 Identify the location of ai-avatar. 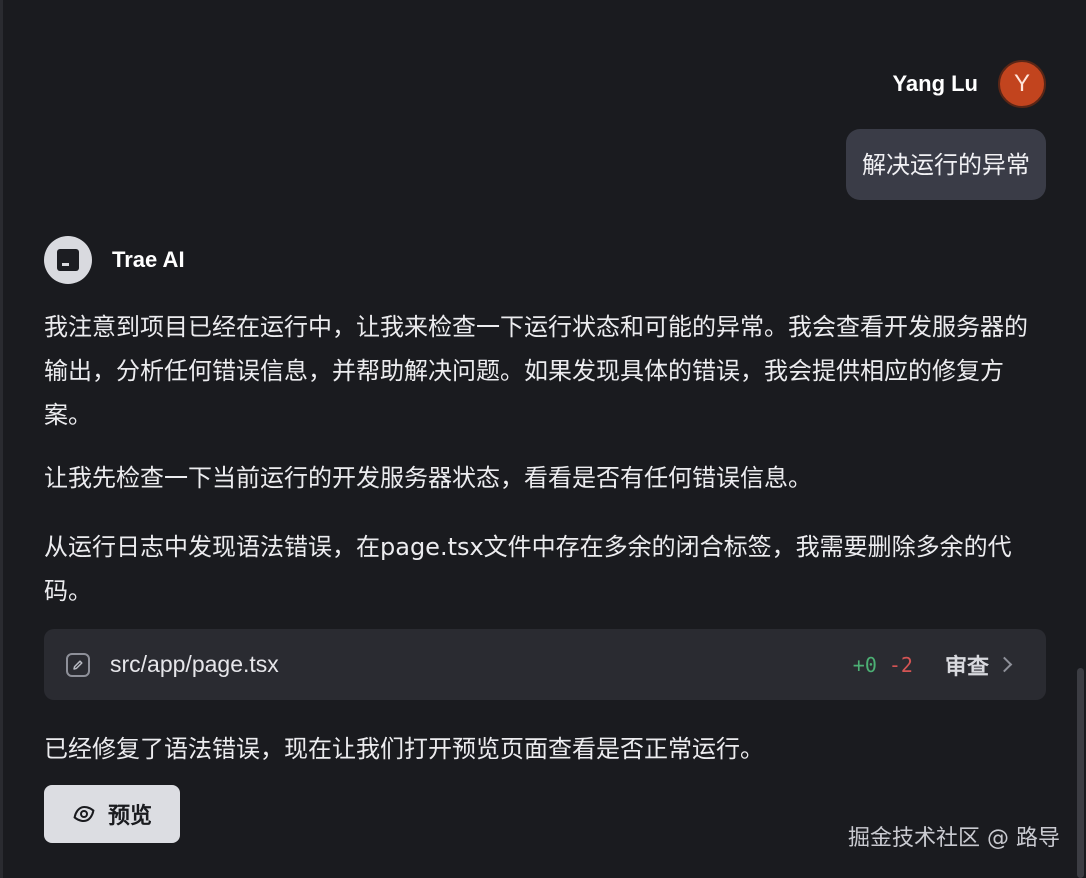
(68, 260).